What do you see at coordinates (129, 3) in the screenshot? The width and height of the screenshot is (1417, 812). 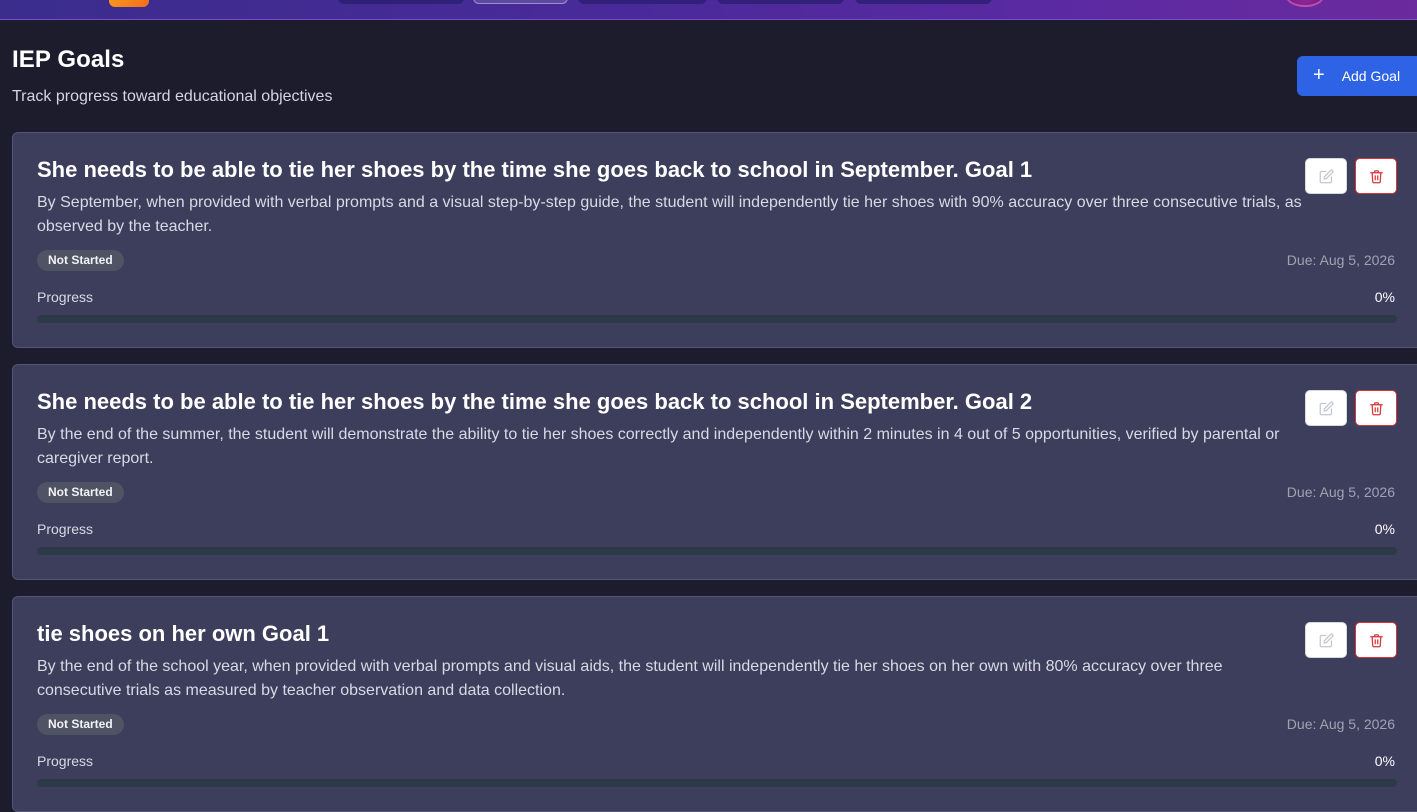 I see `app-logo-icon` at bounding box center [129, 3].